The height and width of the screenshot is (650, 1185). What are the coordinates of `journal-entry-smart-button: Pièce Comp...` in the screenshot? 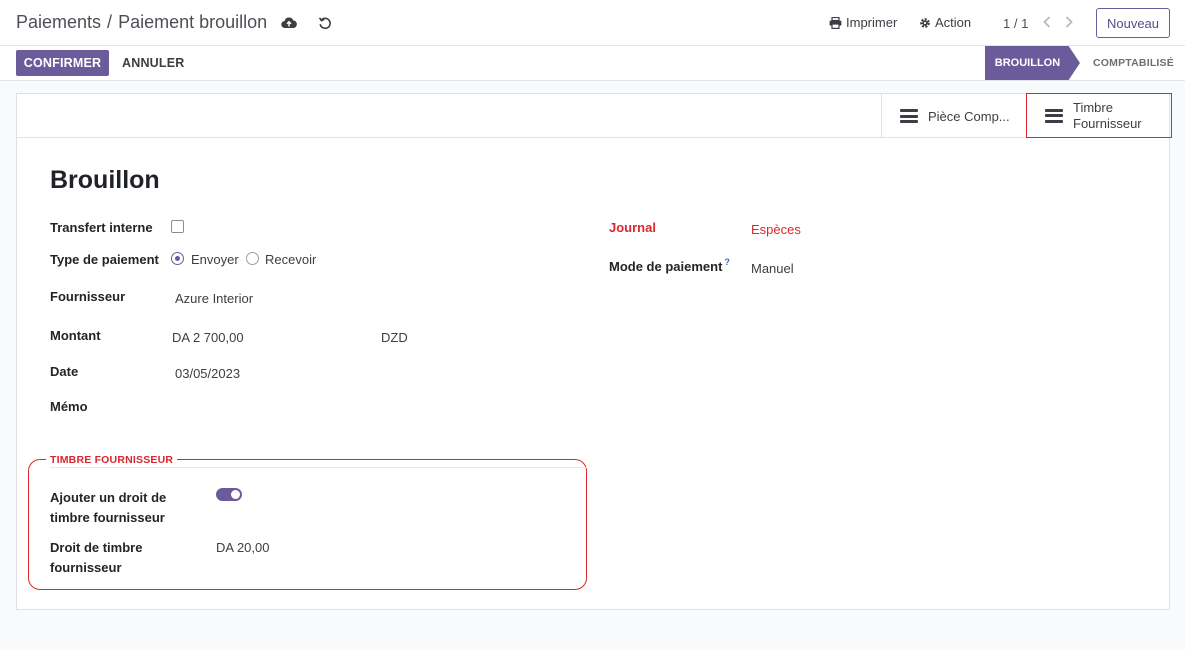 It's located at (953, 116).